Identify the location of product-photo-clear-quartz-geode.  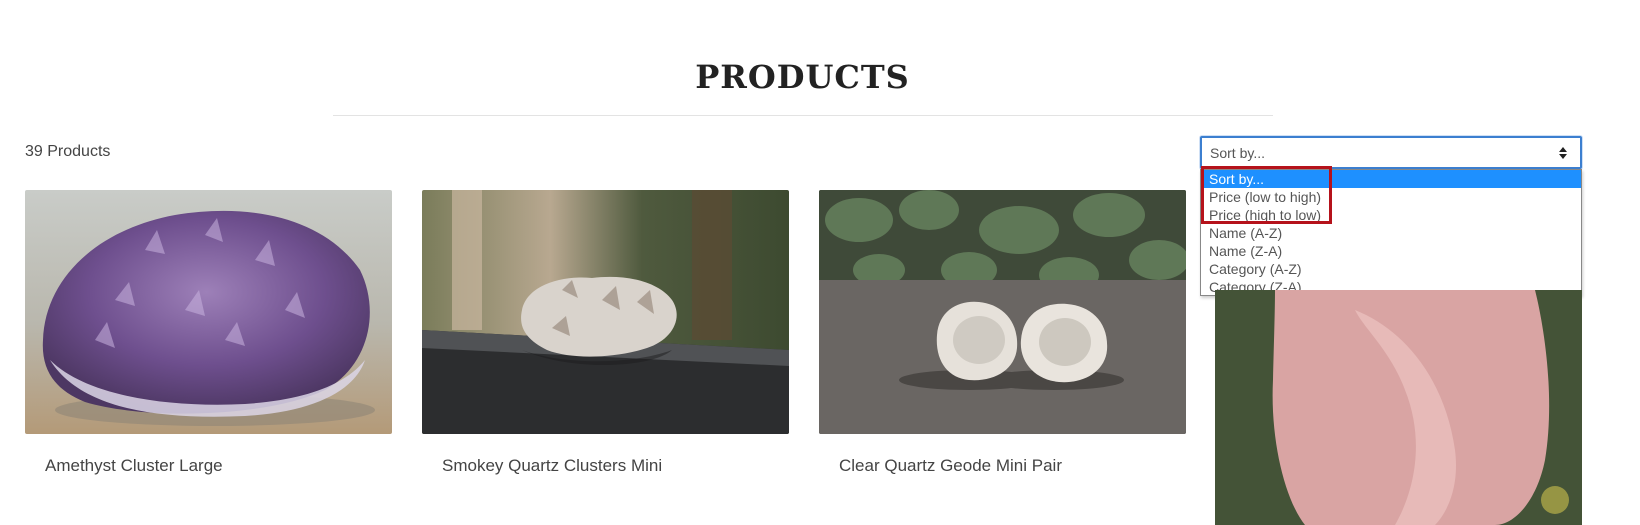
(1002, 312).